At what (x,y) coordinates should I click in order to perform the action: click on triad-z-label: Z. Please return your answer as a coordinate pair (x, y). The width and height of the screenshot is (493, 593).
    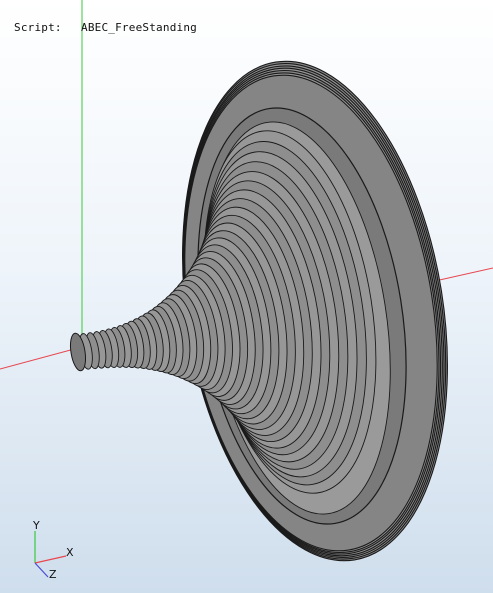
    Looking at the image, I should click on (53, 574).